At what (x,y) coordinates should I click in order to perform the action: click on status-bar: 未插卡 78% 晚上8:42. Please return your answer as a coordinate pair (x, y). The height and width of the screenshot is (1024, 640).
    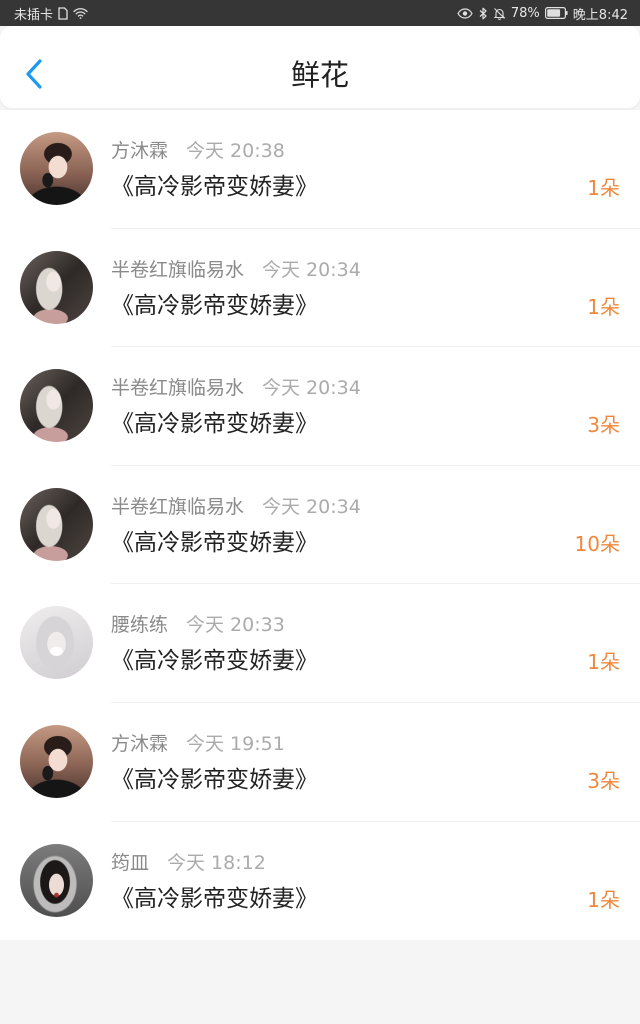
    Looking at the image, I should click on (320, 13).